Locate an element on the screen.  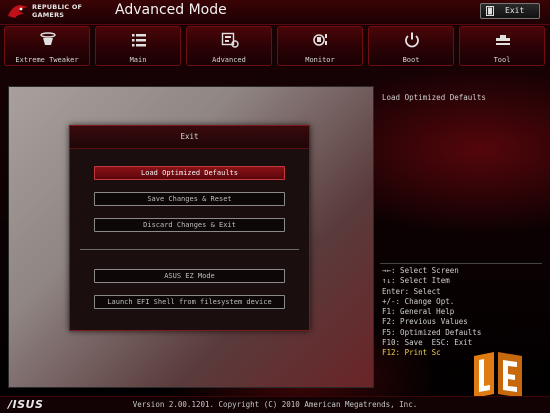
tab-main: Main is located at coordinates (138, 46).